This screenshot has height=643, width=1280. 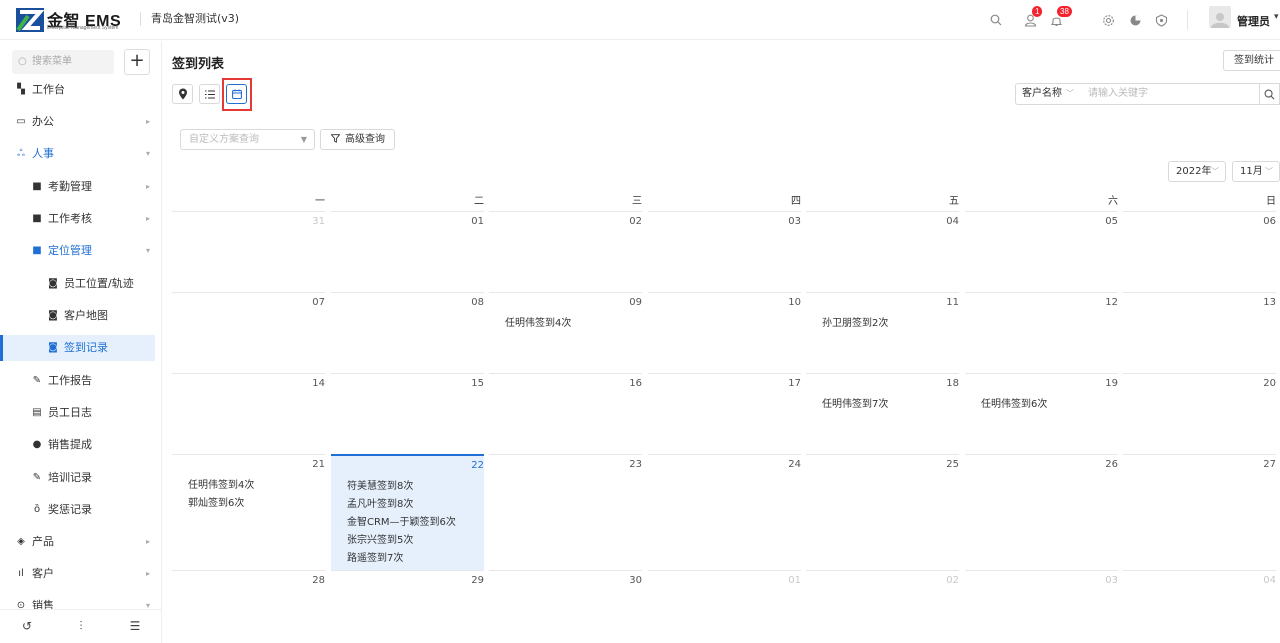 What do you see at coordinates (1041, 412) in the screenshot?
I see `calendar-day-cell: 19 任明伟签到6次` at bounding box center [1041, 412].